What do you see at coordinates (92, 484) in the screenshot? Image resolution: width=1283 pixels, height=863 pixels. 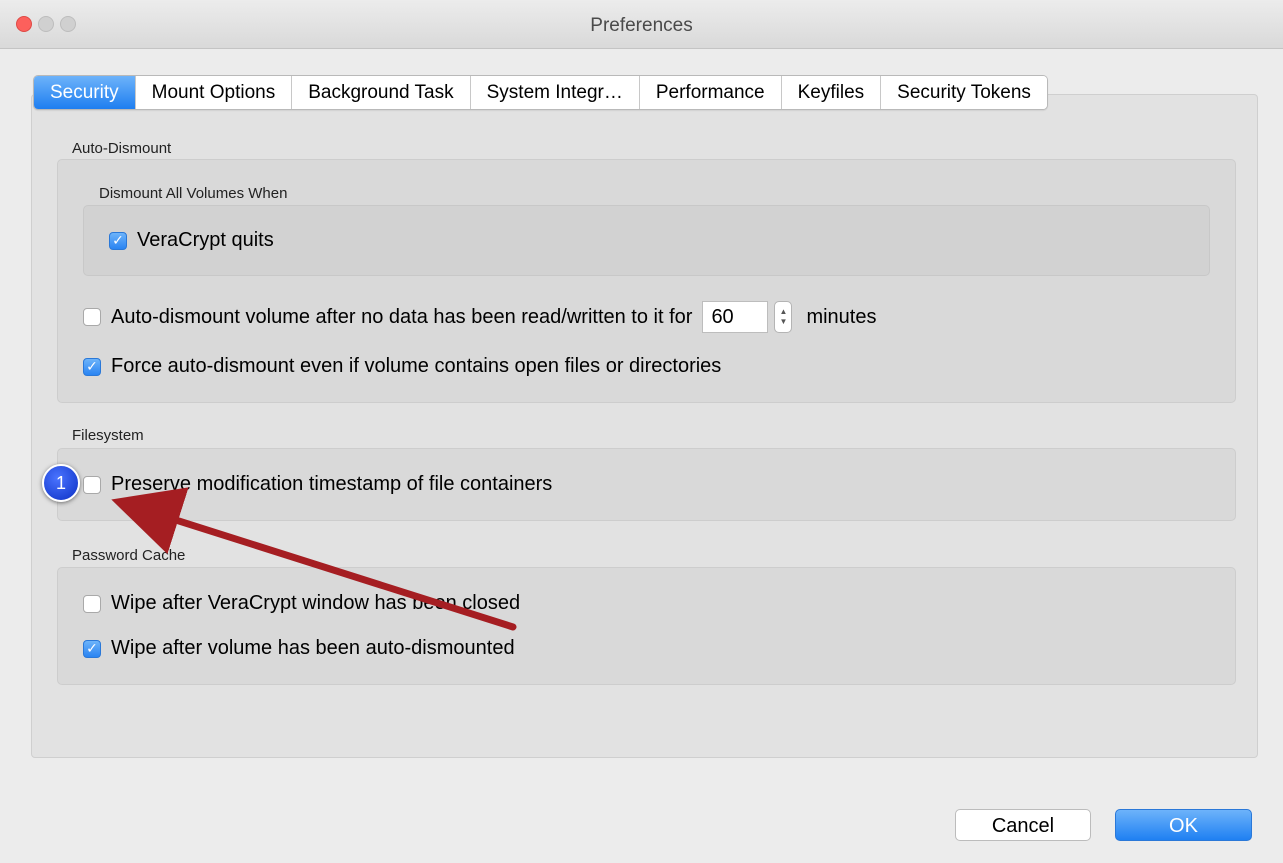 I see `preserve-timestamp-checkbox` at bounding box center [92, 484].